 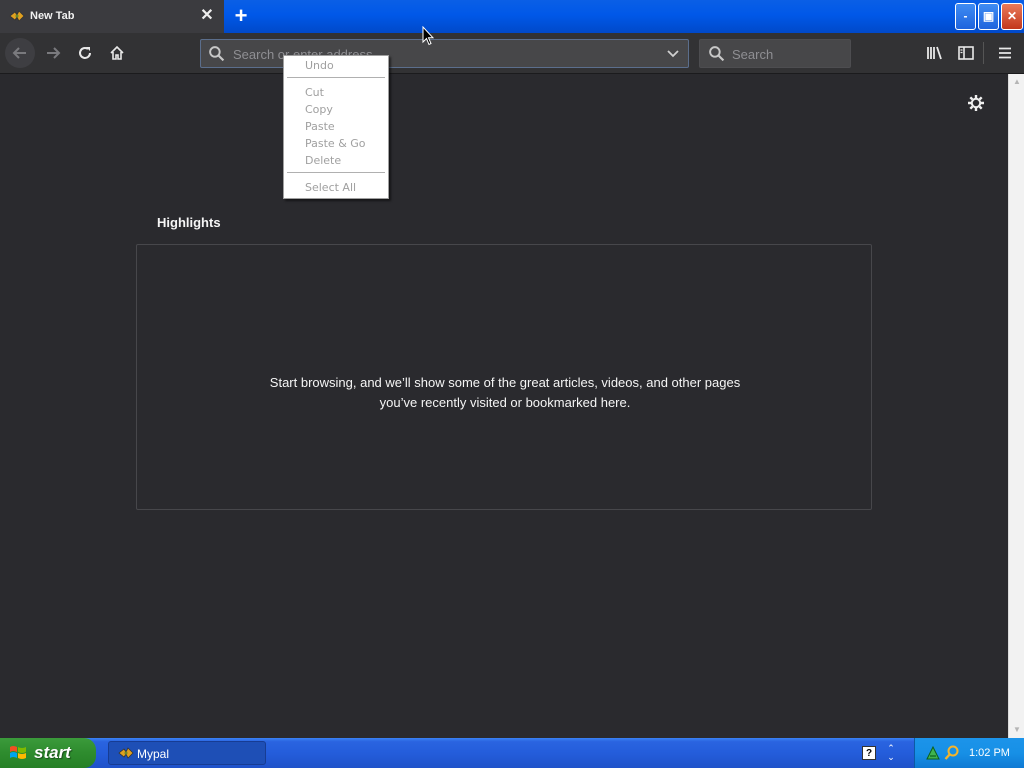 I want to click on menu-item-copy: Copy, so click(x=319, y=109).